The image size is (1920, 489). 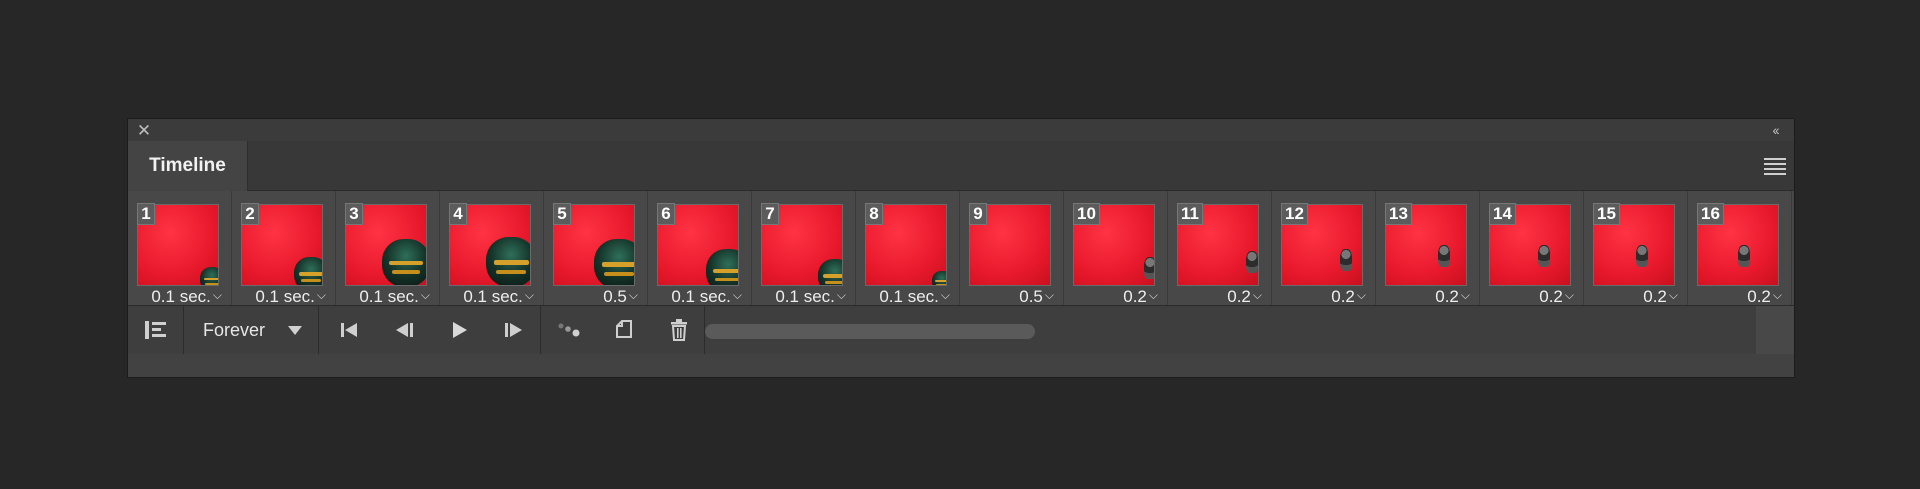 I want to click on animation-frame: 3 0.1 sec. ⌵, so click(x=388, y=249).